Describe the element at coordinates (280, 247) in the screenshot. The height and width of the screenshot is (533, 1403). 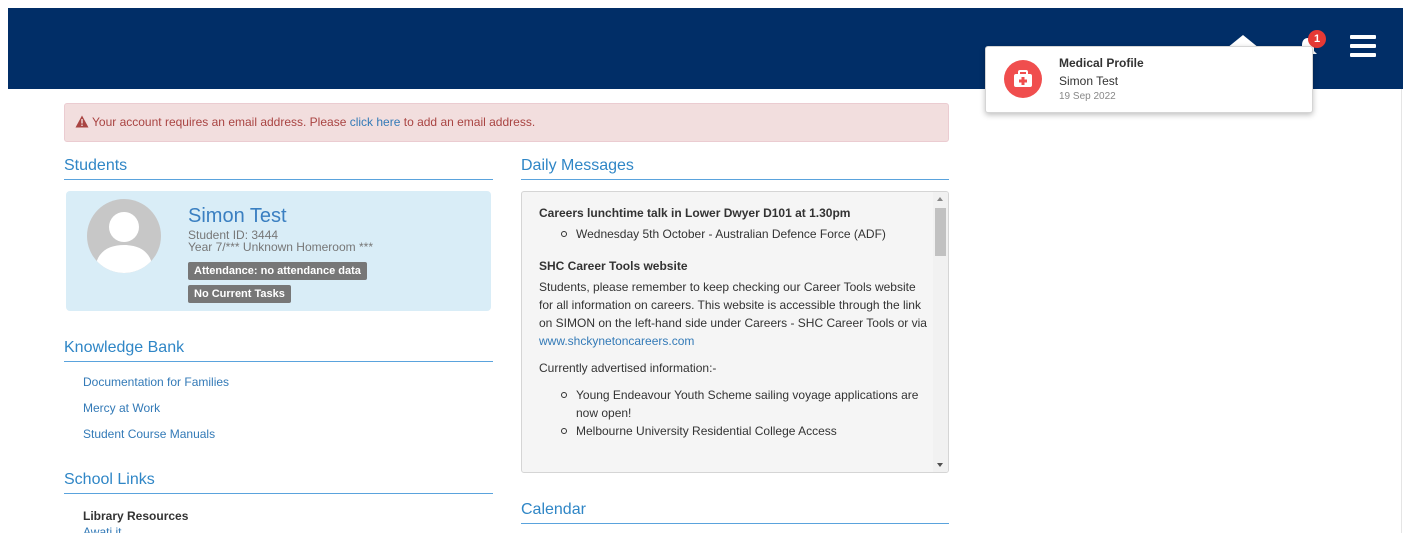
I see `student-year: Year 7/*** Unknown Homeroom ***` at that location.